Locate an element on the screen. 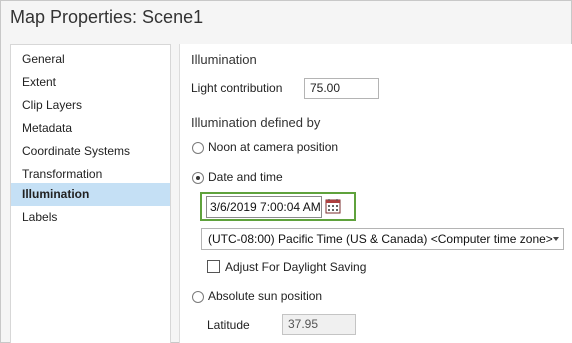 The width and height of the screenshot is (572, 343). latitude-input: 37.95 is located at coordinates (319, 324).